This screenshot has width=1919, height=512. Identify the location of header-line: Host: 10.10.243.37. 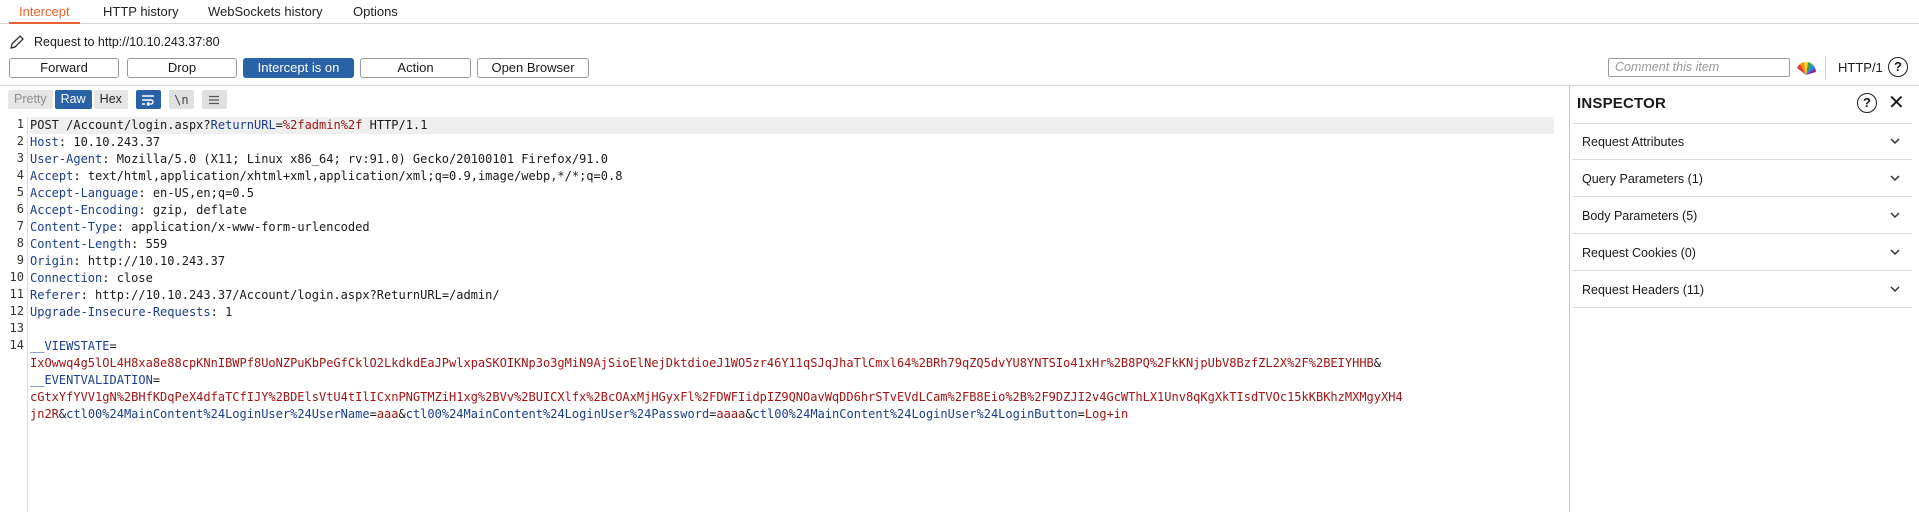
(95, 142).